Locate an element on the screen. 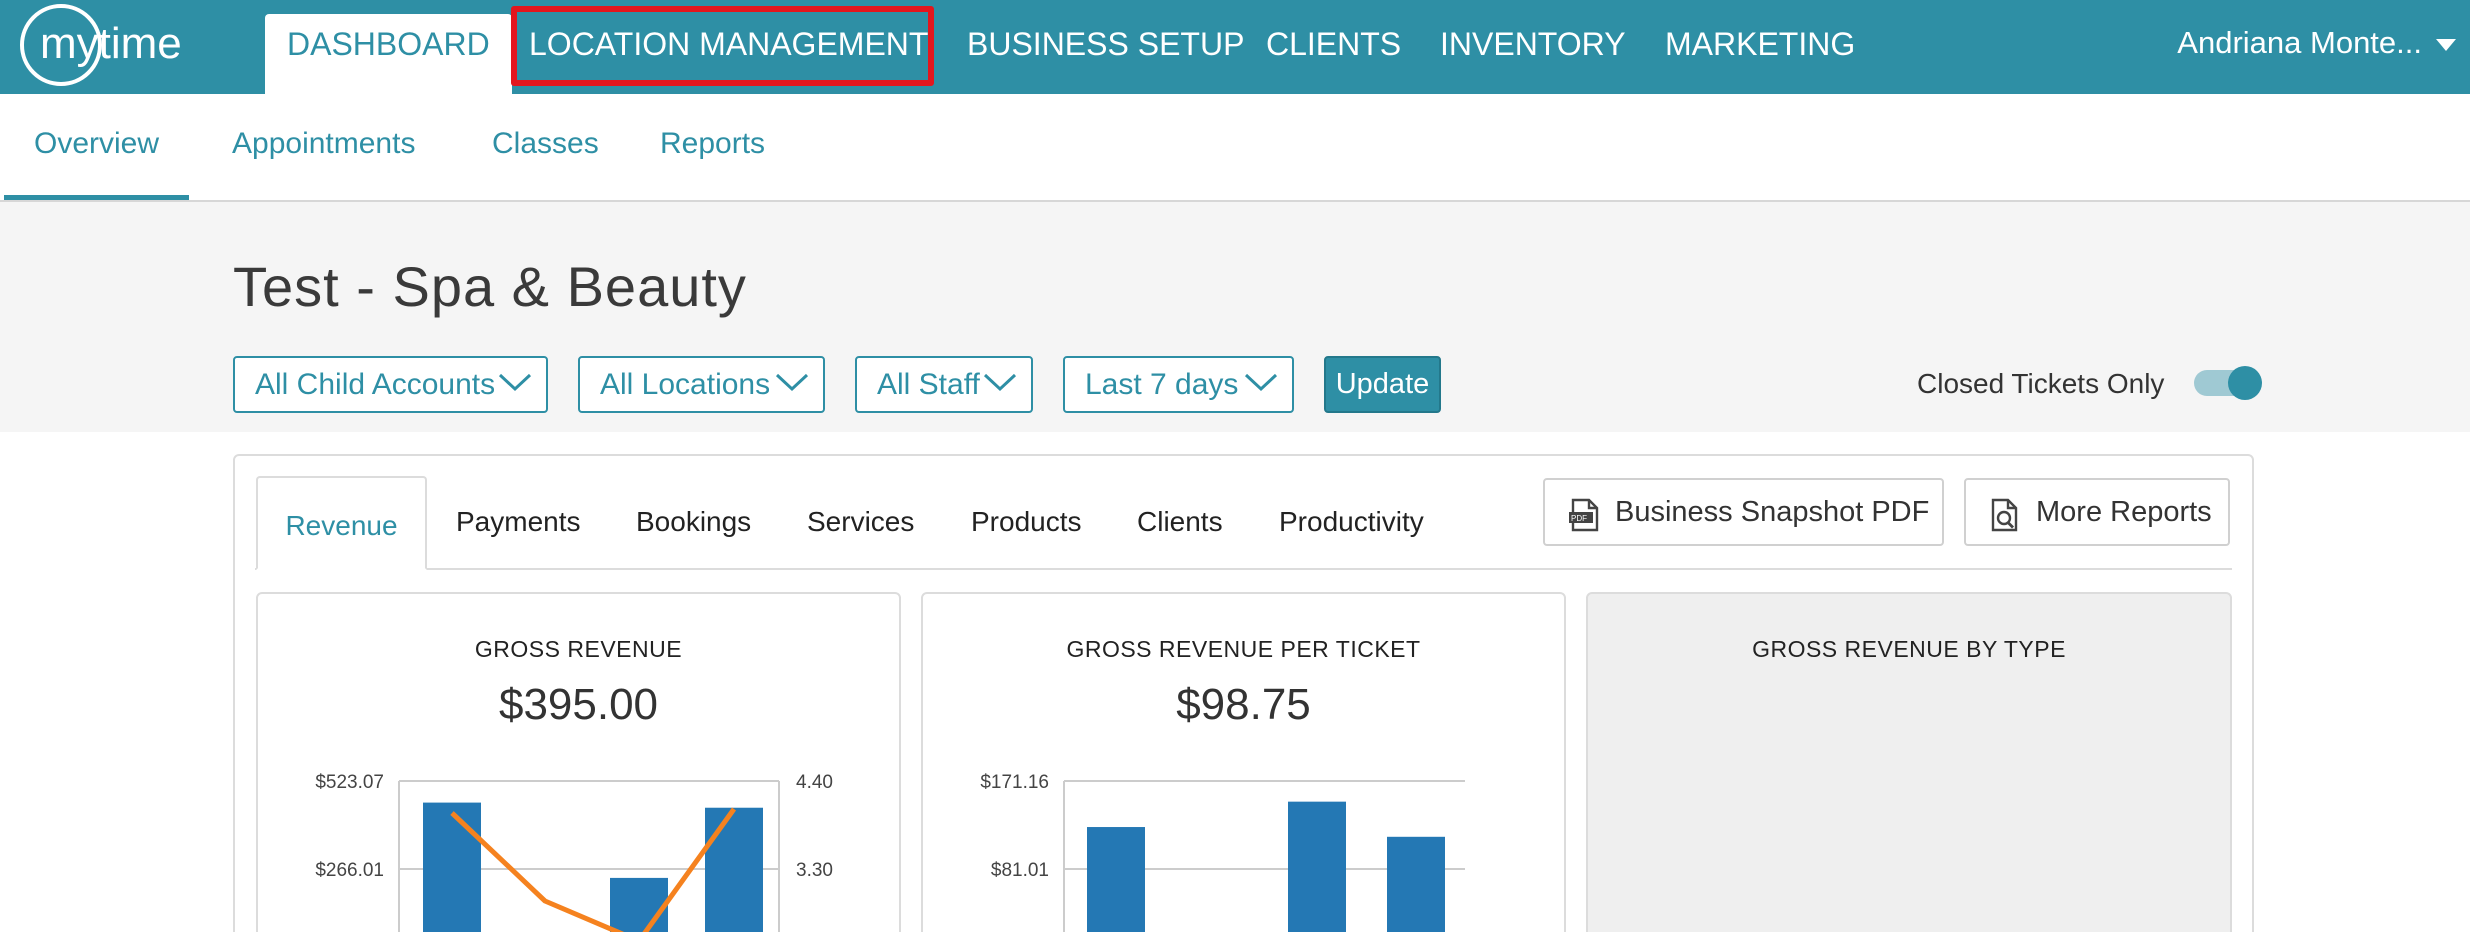  nav-dashboard: DASHBOARD is located at coordinates (388, 54).